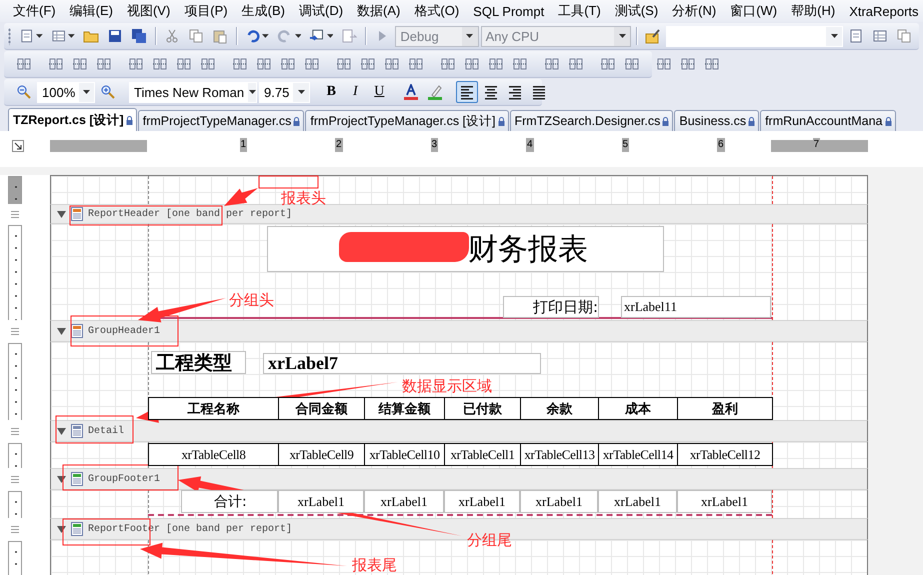 The image size is (923, 575). What do you see at coordinates (637, 11) in the screenshot?
I see `menu-item: 测试(S)` at bounding box center [637, 11].